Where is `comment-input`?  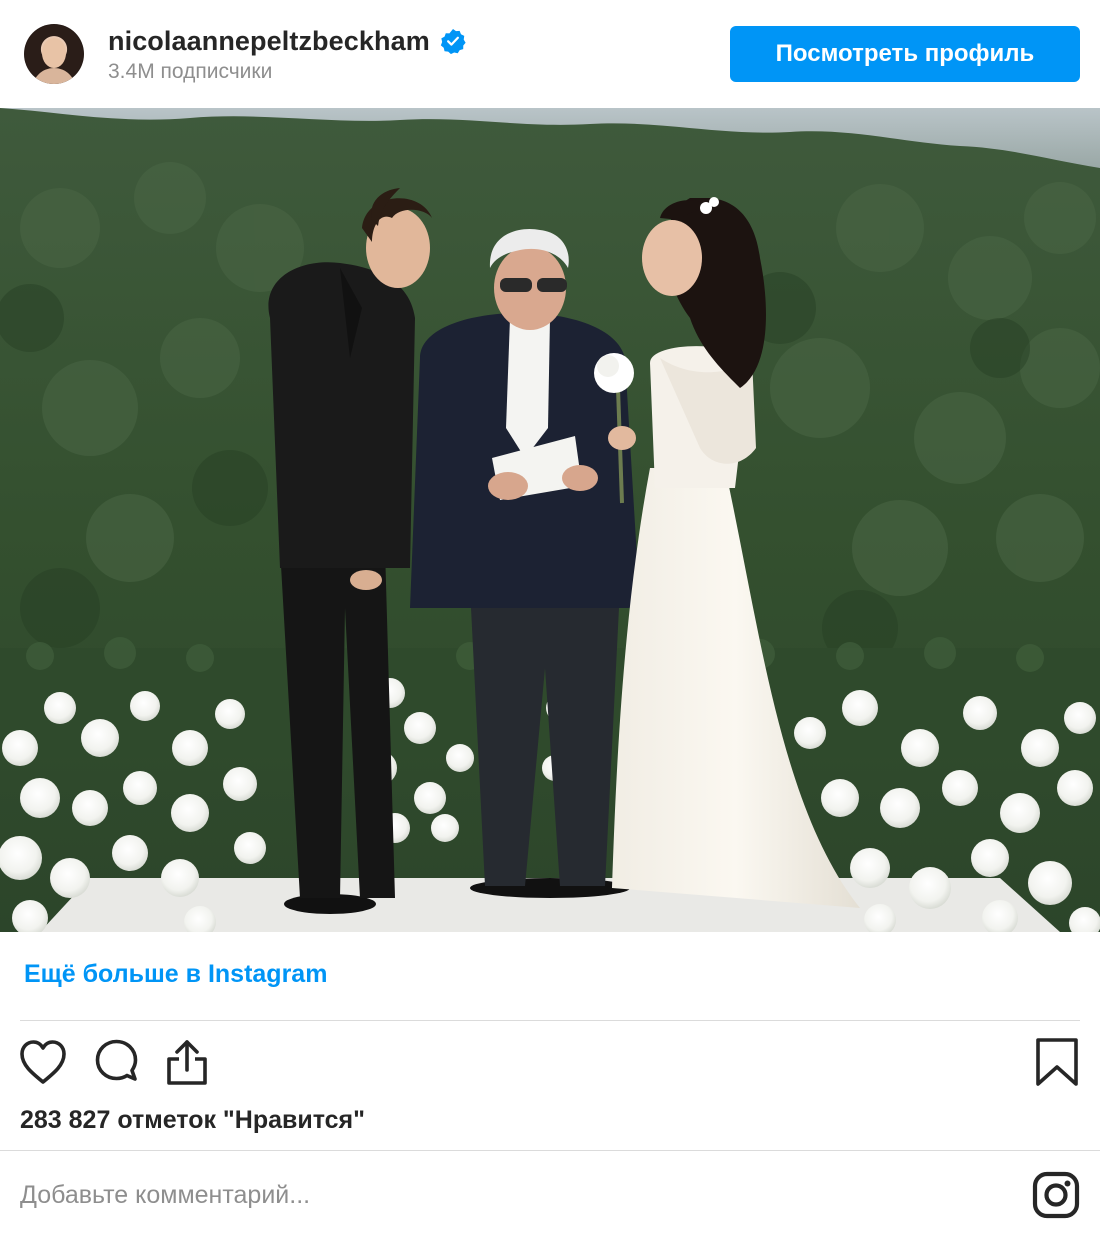
comment-input is located at coordinates (510, 1195).